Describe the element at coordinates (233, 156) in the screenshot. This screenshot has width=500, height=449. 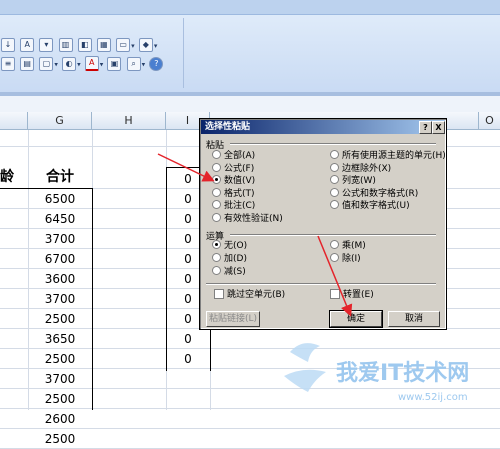
I see `paste-option-radio-0: 全部(A)` at that location.